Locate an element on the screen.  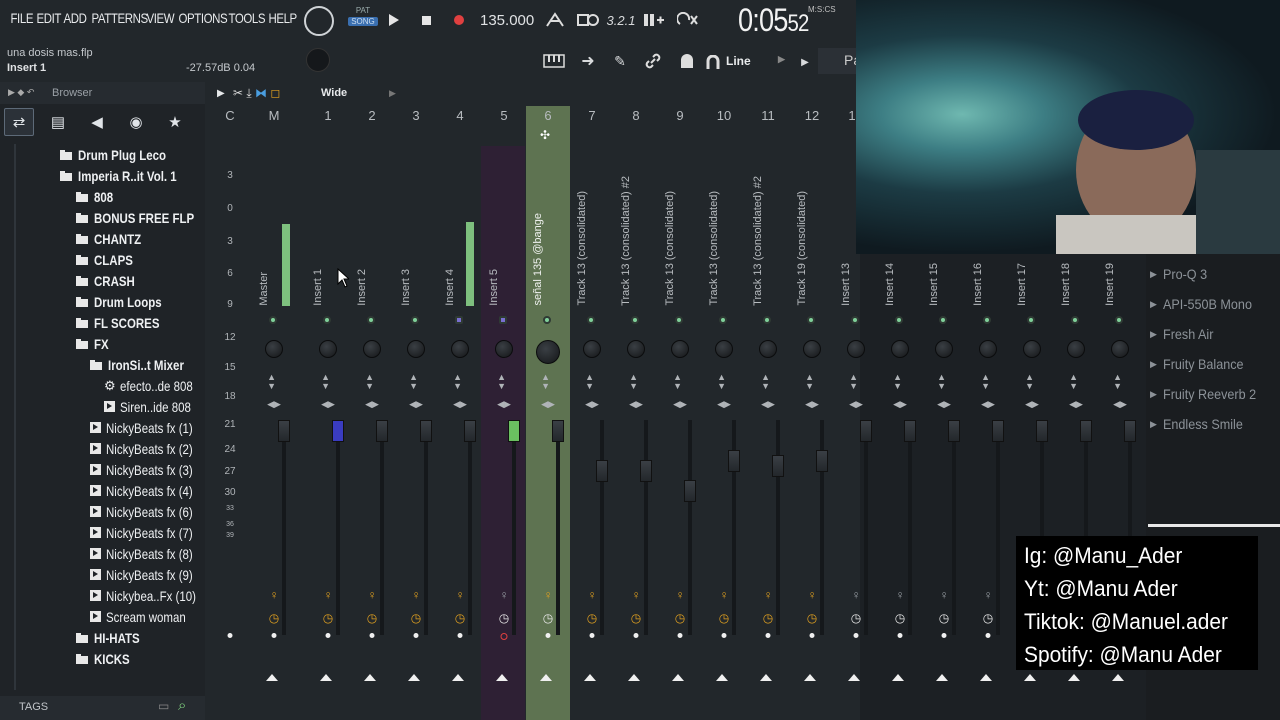
browser-item: Nickybea..Fx (10) is located at coordinates (153, 595).